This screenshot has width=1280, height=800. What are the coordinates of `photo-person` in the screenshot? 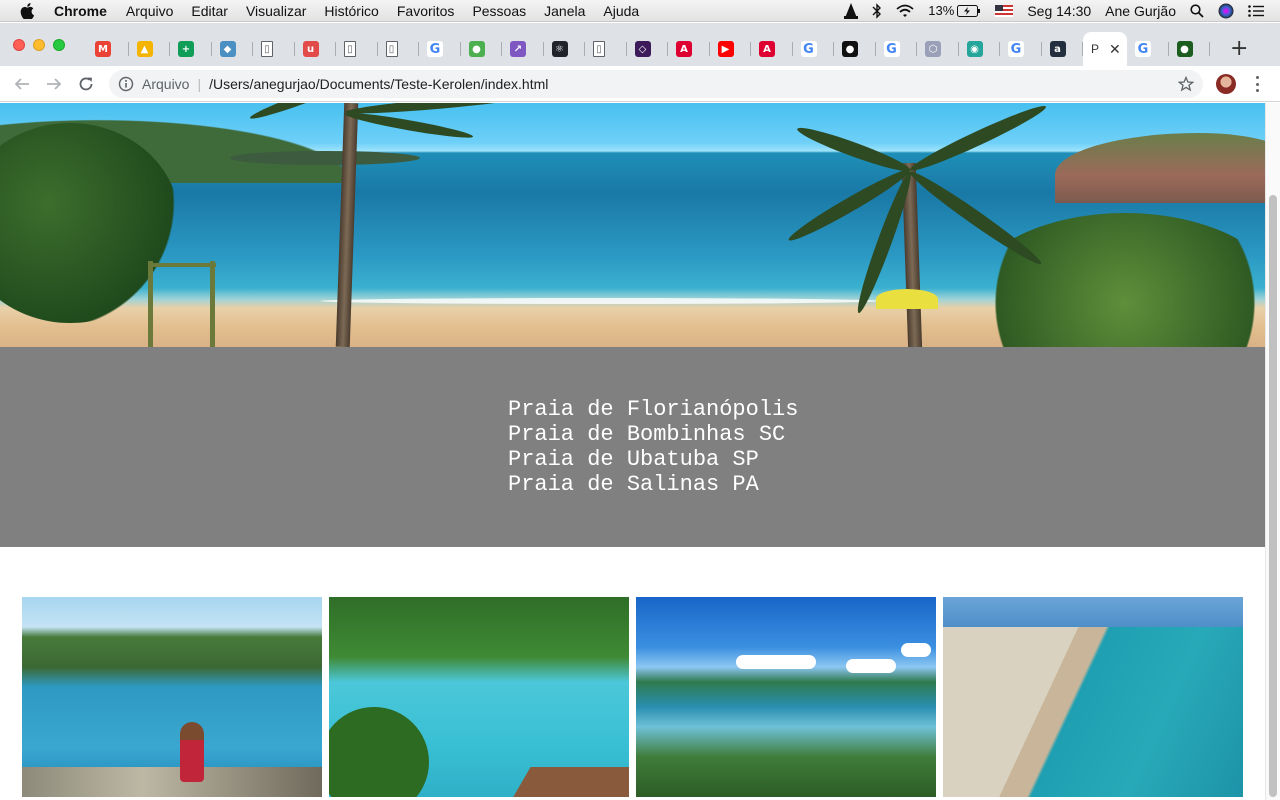 It's located at (192, 752).